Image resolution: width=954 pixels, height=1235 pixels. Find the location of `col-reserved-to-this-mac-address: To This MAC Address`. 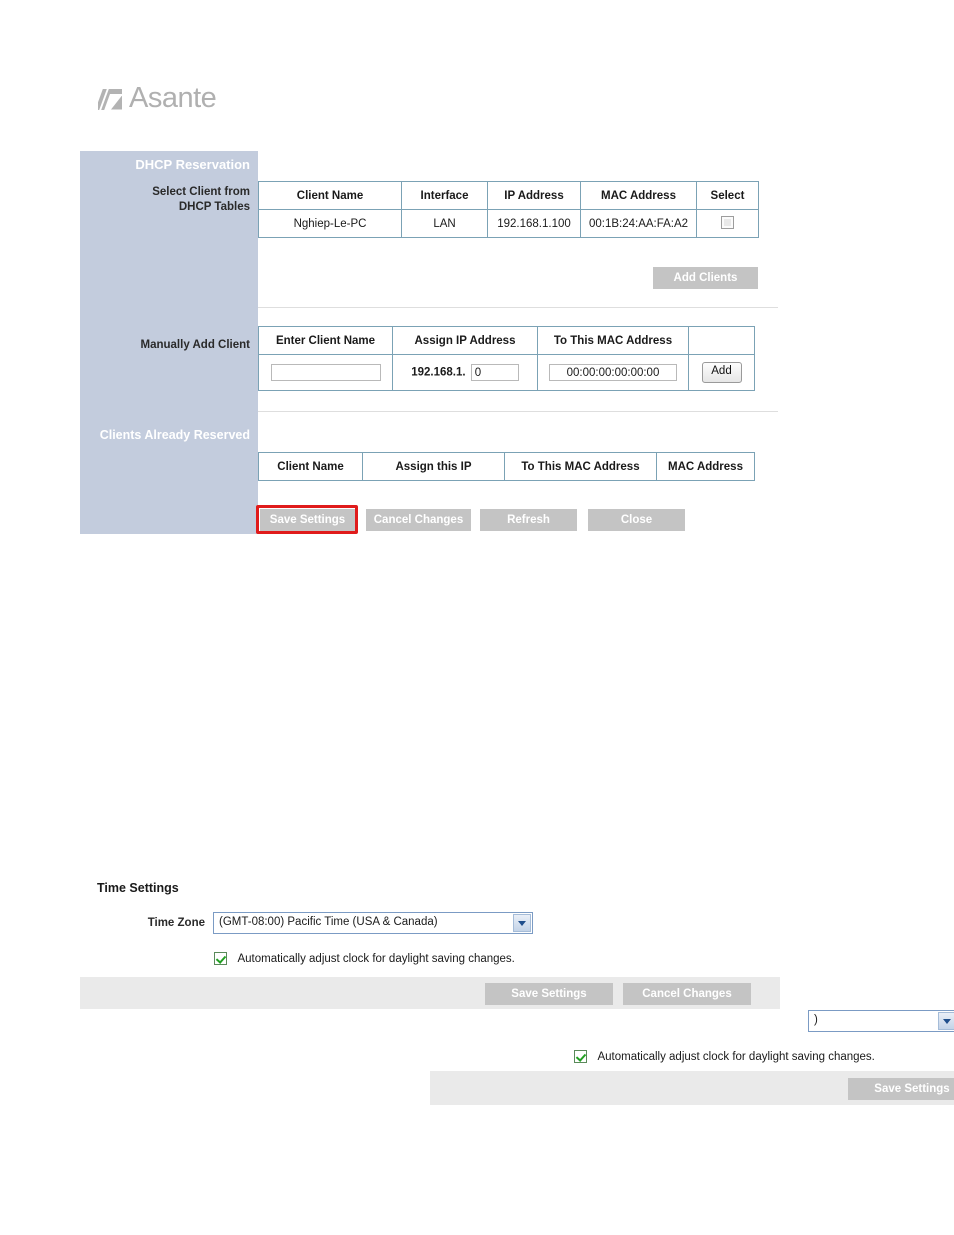

col-reserved-to-this-mac-address: To This MAC Address is located at coordinates (580, 466).